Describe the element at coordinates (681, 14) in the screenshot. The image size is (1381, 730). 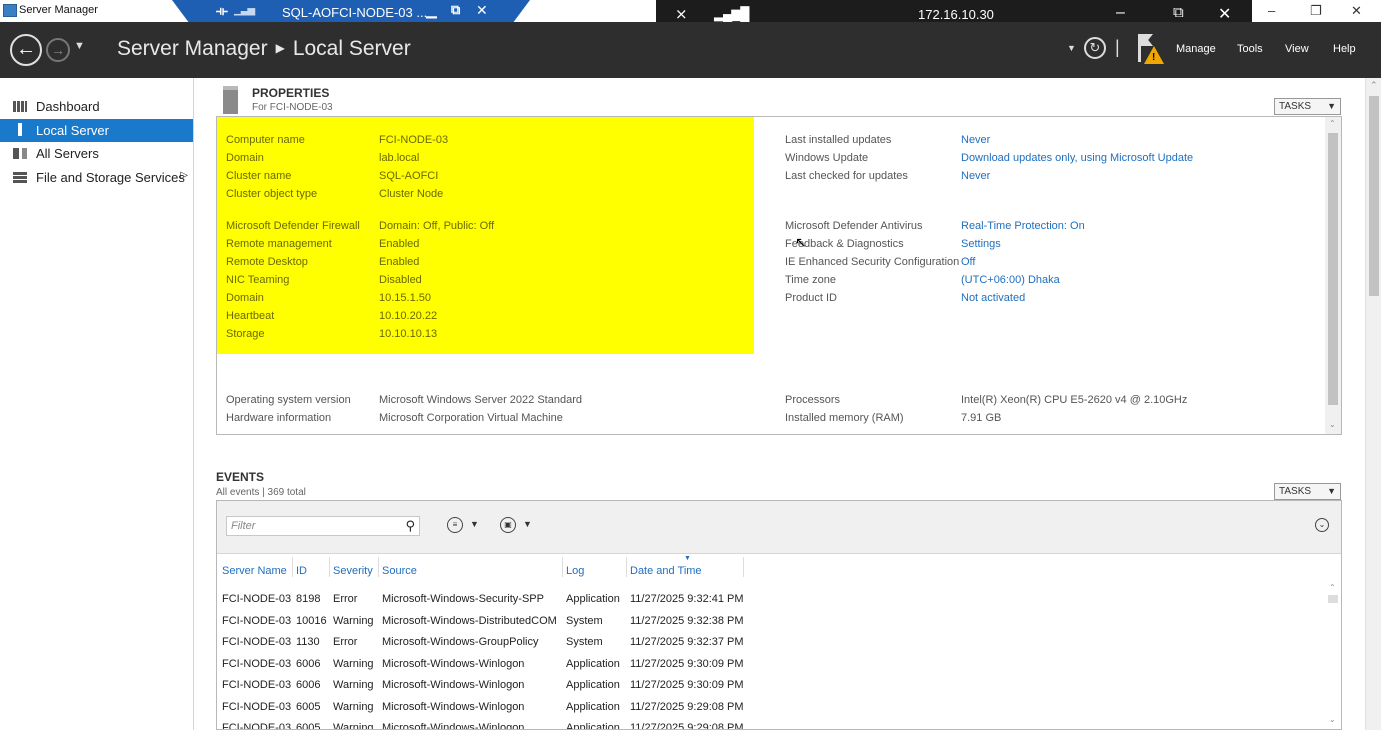
I see `unpin-icon: ⨯` at that location.